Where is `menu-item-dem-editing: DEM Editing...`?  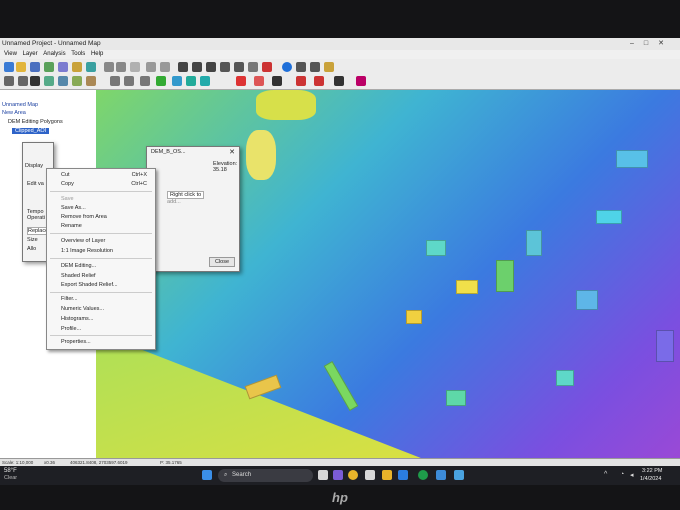 menu-item-dem-editing: DEM Editing... is located at coordinates (78, 266).